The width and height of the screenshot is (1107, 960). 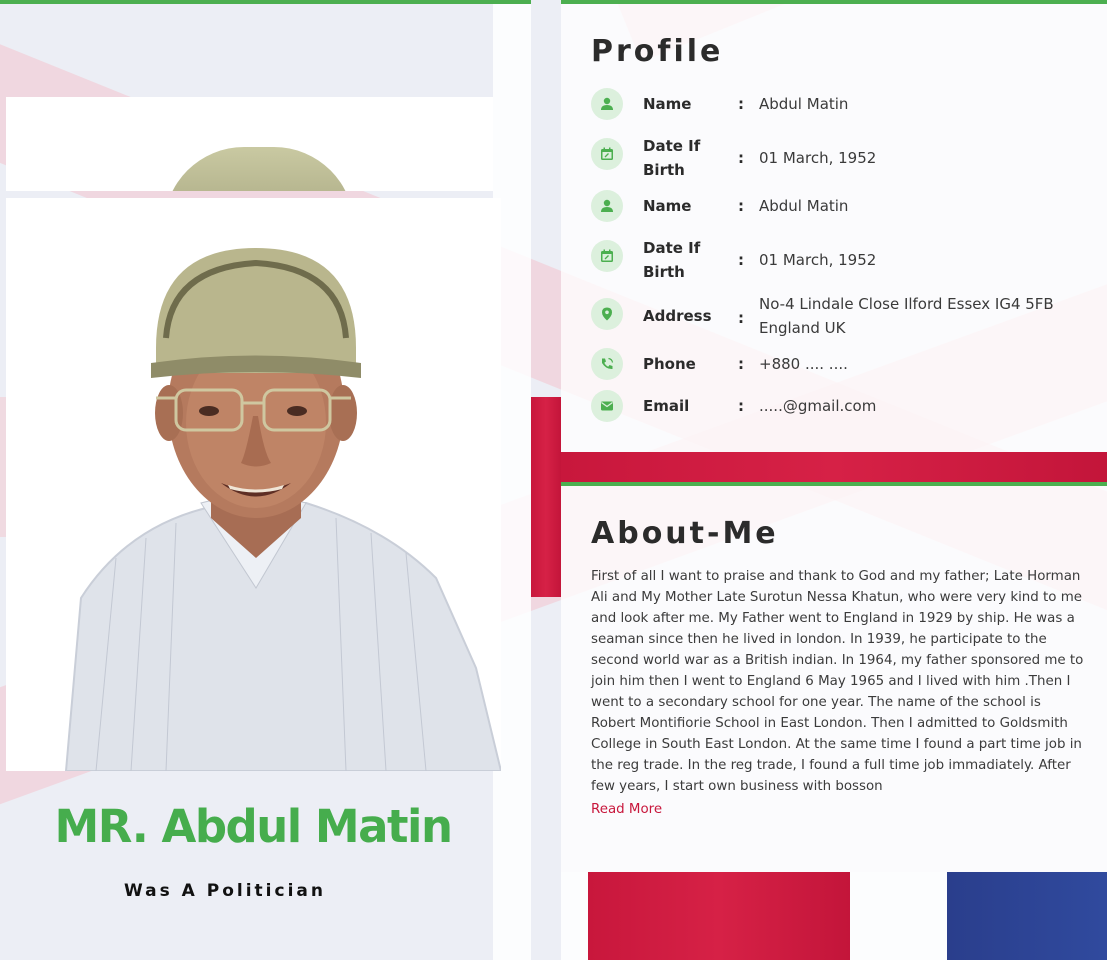 What do you see at coordinates (253, 826) in the screenshot?
I see `person-name-heading: MR. Abdul Matin` at bounding box center [253, 826].